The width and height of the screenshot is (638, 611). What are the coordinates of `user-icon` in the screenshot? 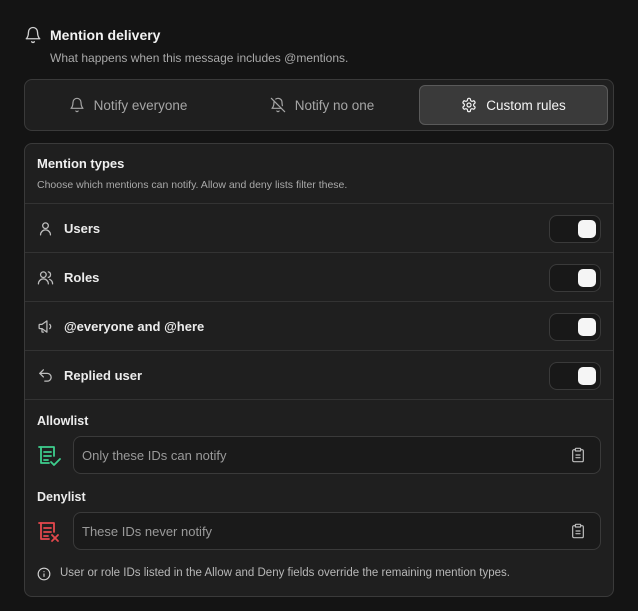 It's located at (45, 228).